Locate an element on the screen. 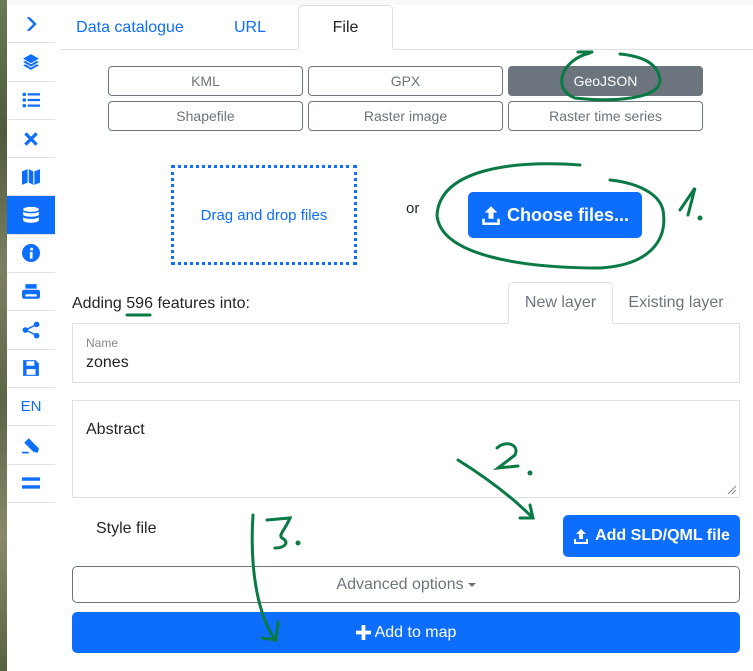  resize-handle-icon is located at coordinates (731, 489).